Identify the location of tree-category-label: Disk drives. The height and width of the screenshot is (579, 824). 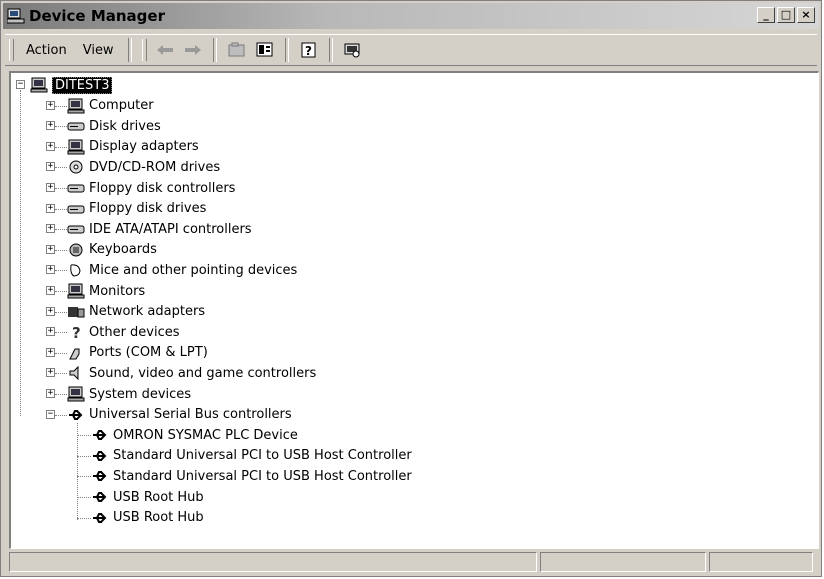
(125, 126).